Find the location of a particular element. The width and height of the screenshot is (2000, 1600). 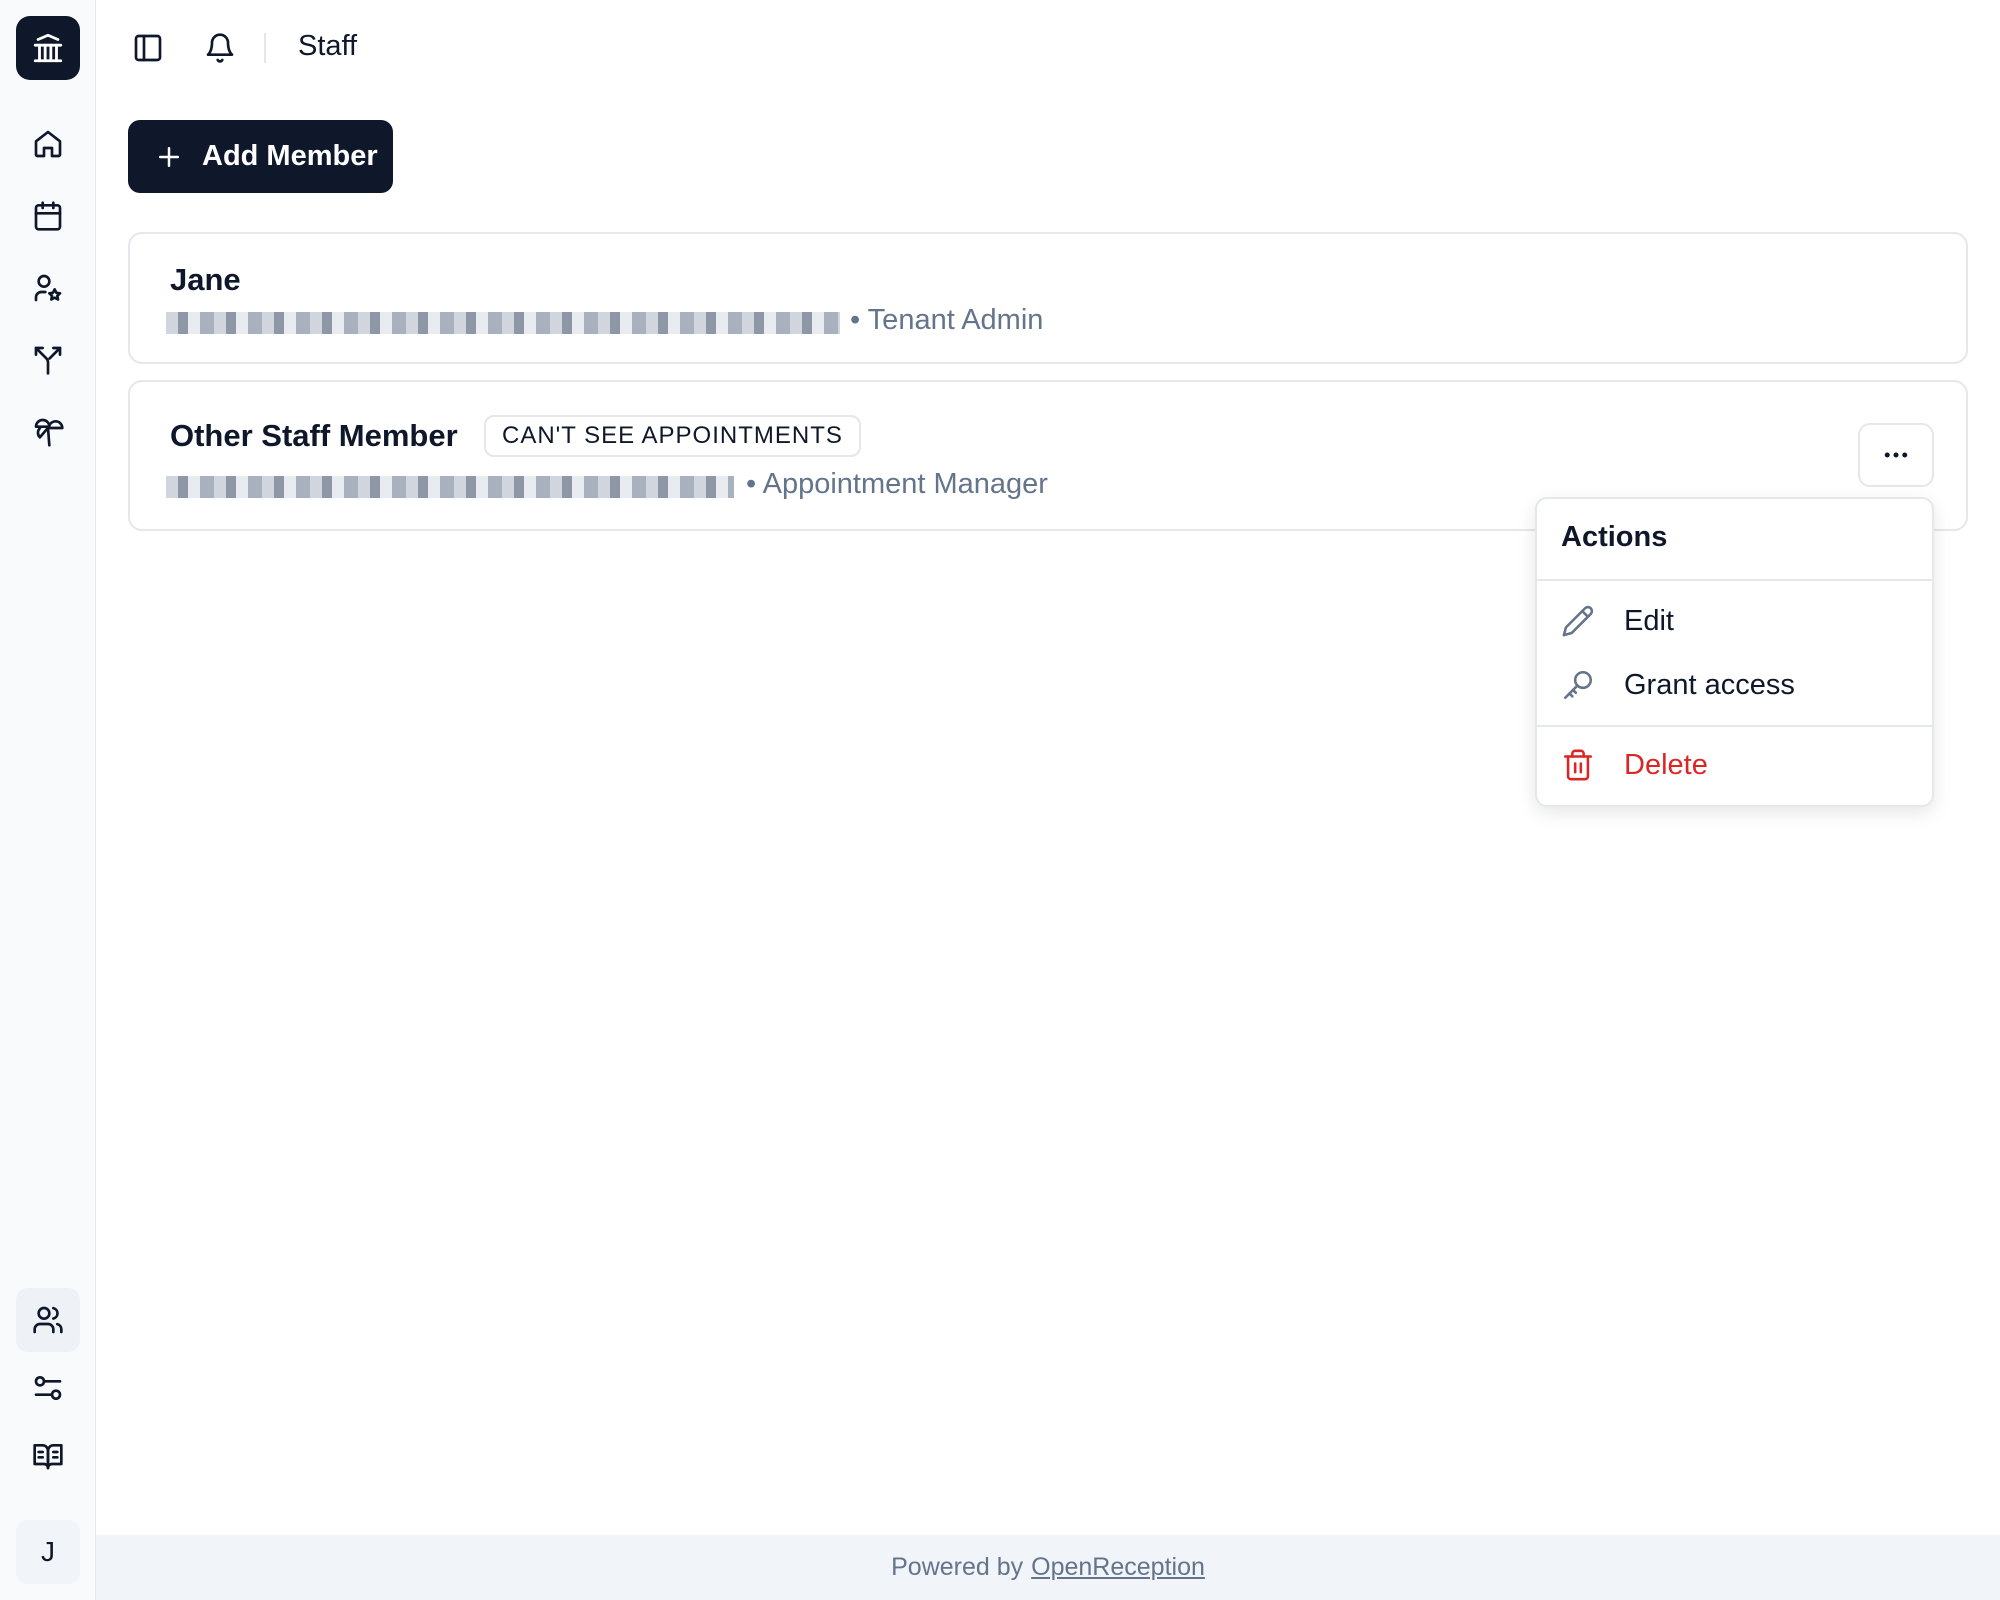

sidebar-item-staff is located at coordinates (48, 1320).